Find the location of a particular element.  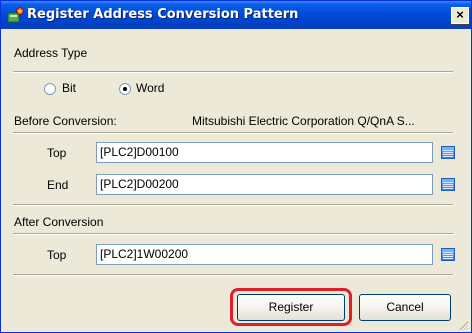

register-button: Register is located at coordinates (291, 307).